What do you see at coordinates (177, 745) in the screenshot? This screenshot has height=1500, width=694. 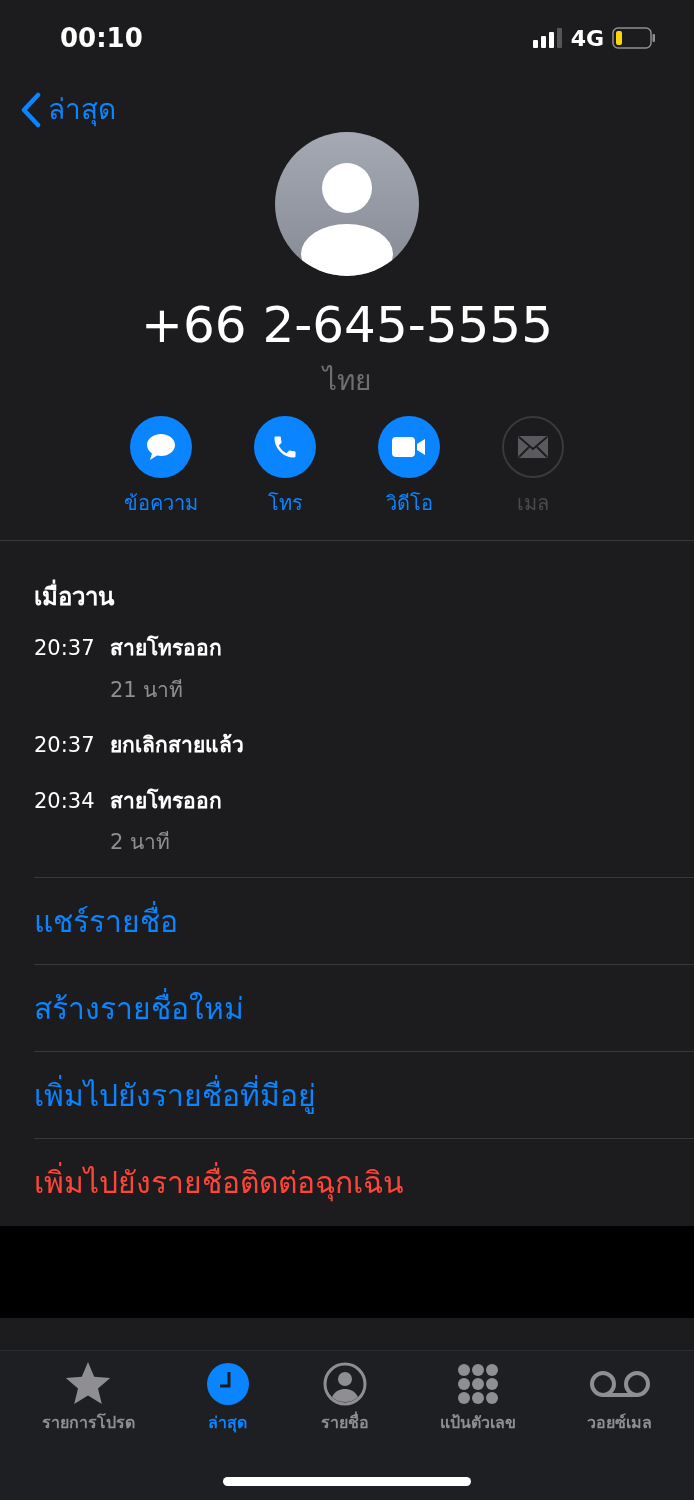 I see `call-type: ยกเลิกสายแล้ว` at bounding box center [177, 745].